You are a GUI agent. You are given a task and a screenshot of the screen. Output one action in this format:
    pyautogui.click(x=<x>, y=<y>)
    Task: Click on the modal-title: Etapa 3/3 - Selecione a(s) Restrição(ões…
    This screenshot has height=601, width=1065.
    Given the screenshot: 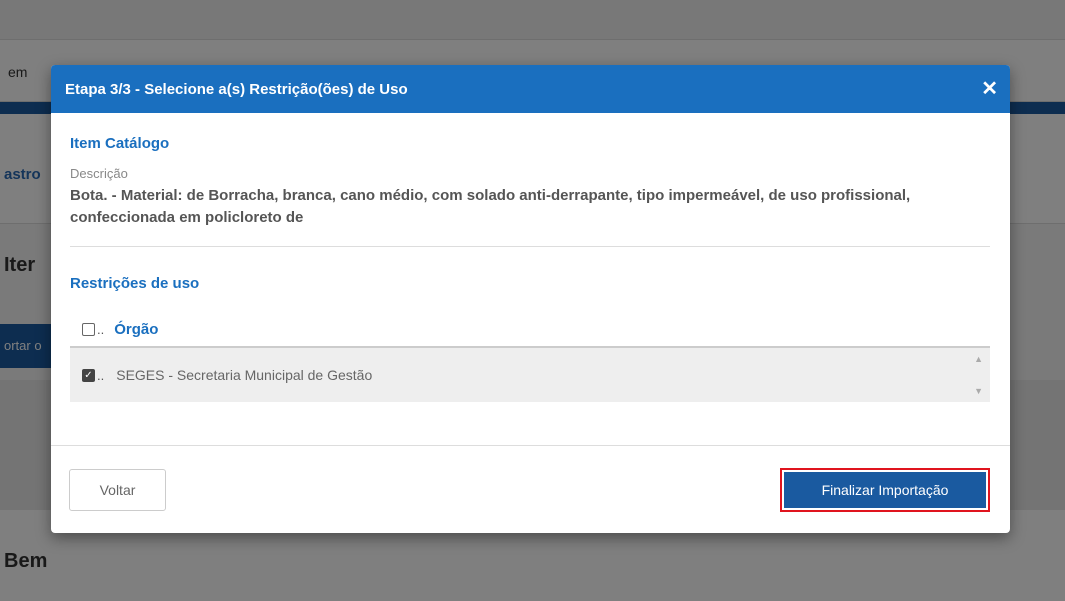 What is the action you would take?
    pyautogui.click(x=236, y=89)
    